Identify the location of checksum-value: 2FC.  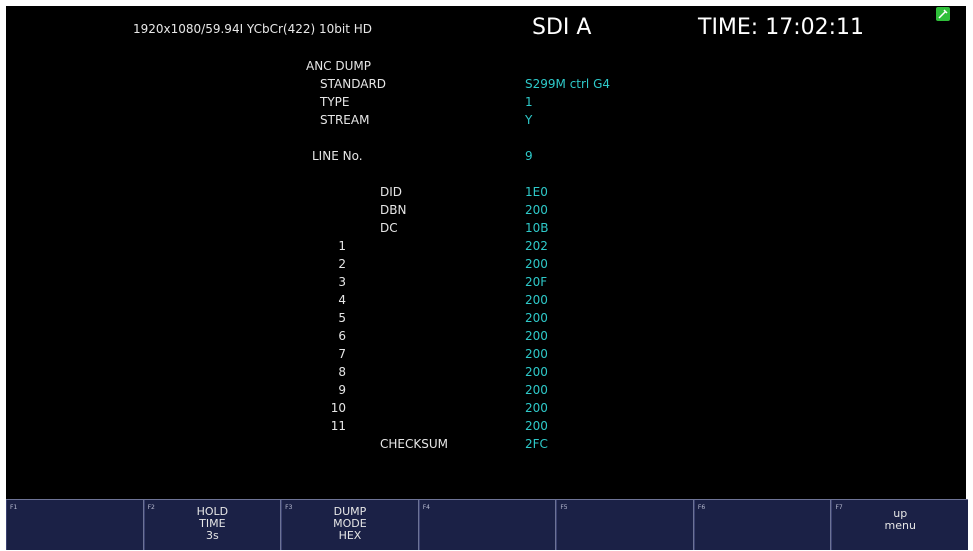
(536, 444).